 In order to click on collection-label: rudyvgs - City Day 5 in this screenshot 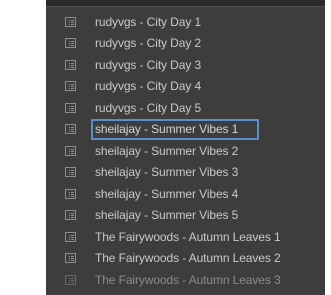, I will do `click(148, 107)`.